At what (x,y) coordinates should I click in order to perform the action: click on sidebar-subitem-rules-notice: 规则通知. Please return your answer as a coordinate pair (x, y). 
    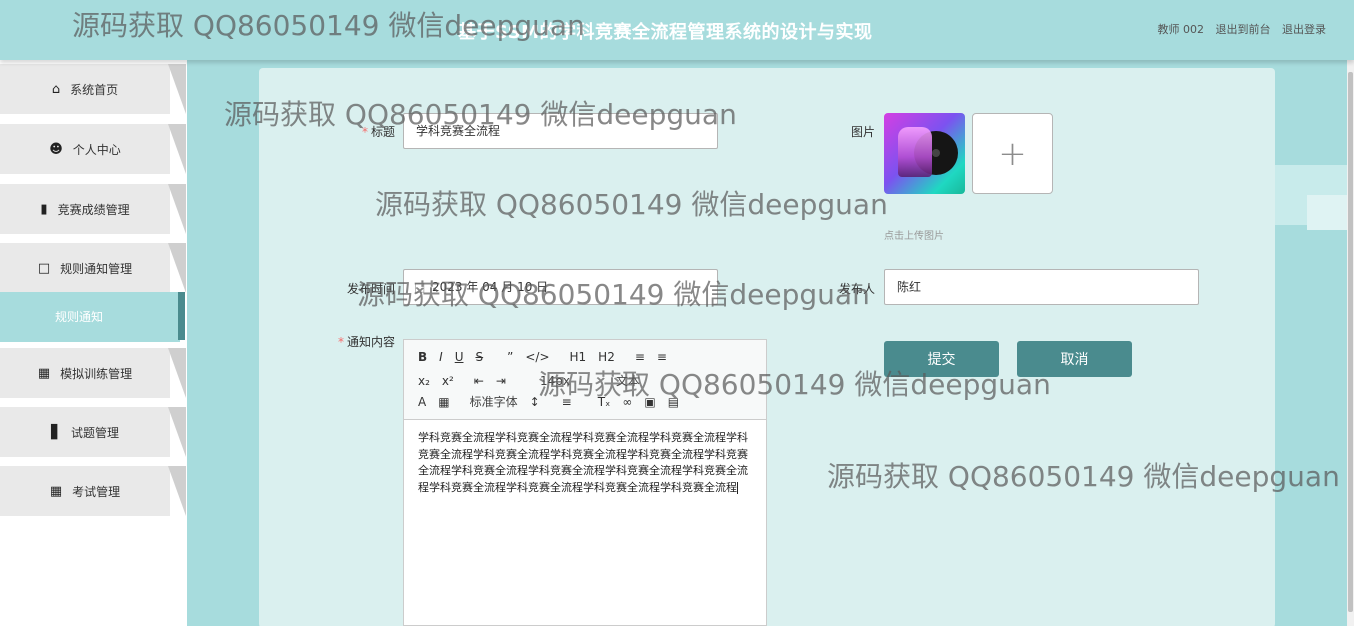
    Looking at the image, I should click on (93, 317).